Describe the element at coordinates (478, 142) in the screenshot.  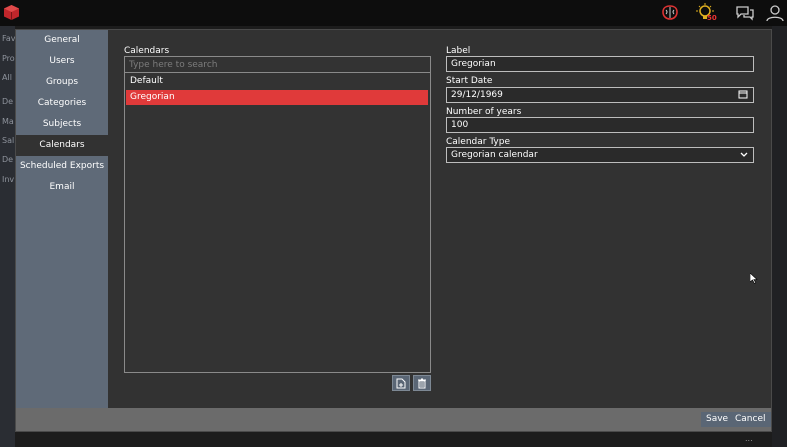
I see `calendar-type-label: Calendar Type` at that location.